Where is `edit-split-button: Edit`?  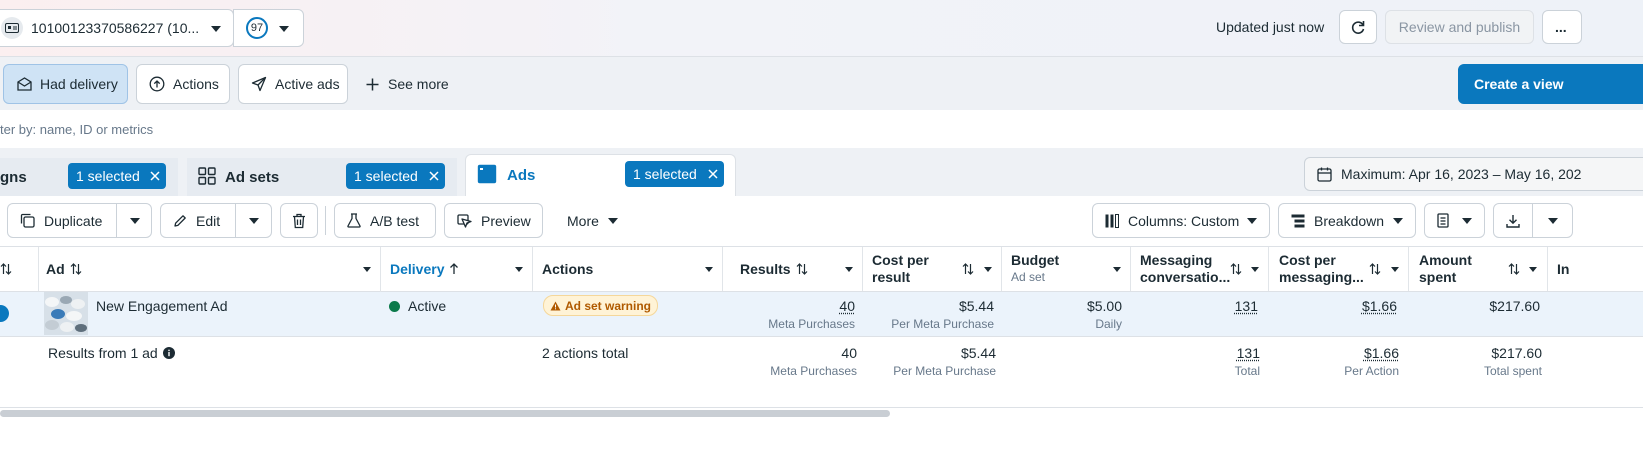
edit-split-button: Edit is located at coordinates (216, 220).